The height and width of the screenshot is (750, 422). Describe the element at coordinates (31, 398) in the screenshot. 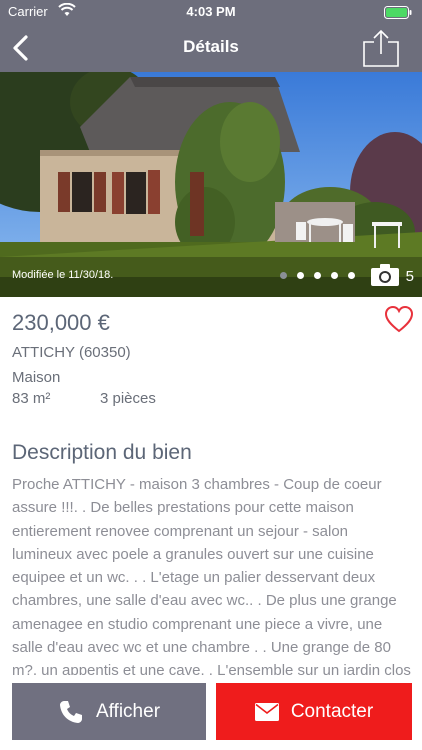

I see `property-area: 83 m²` at that location.